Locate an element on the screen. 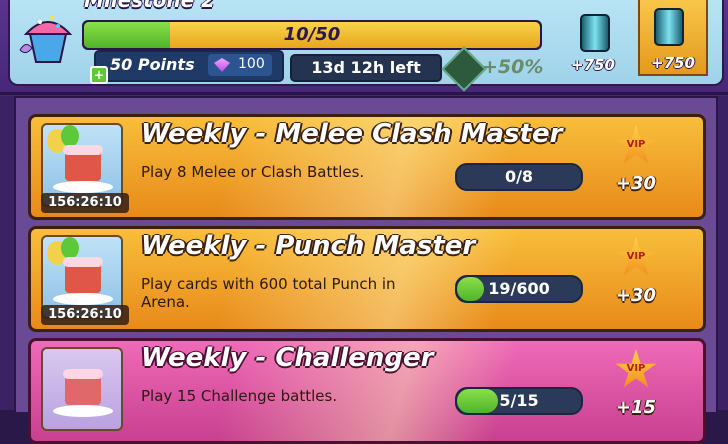 The image size is (728, 444). points-display: + 50 Points 100 is located at coordinates (187, 67).